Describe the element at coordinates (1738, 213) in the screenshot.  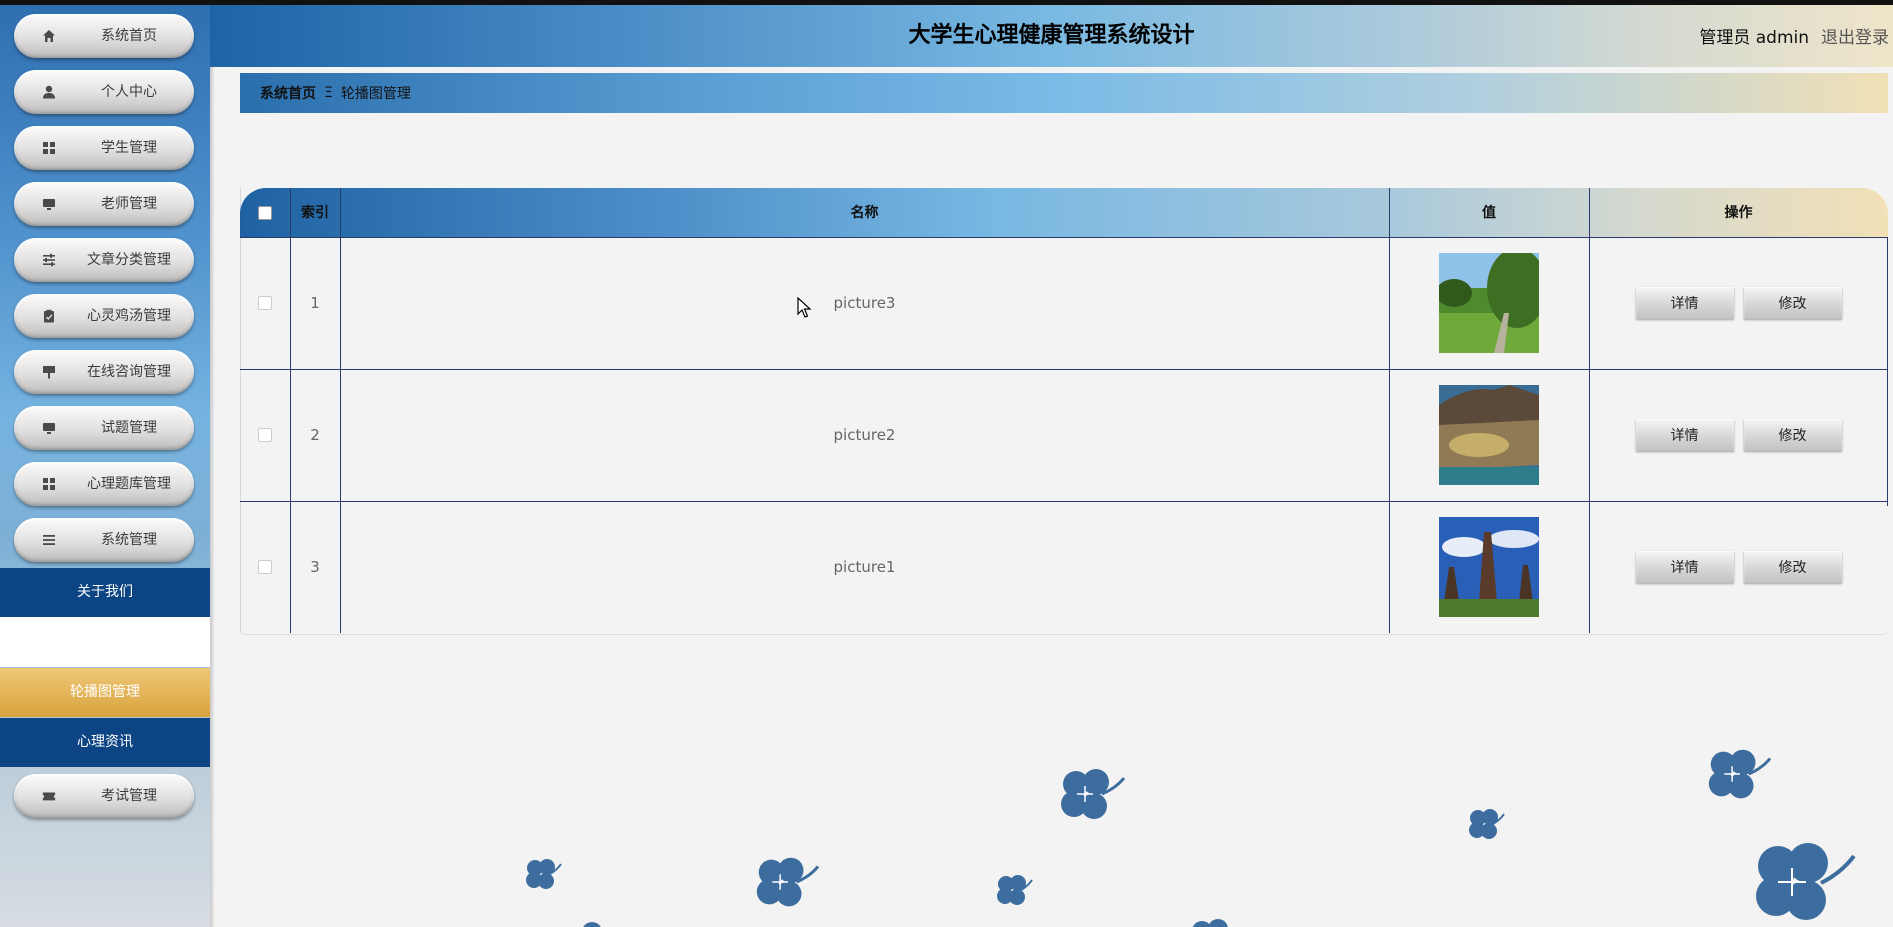
I see `header-actions: 操作` at that location.